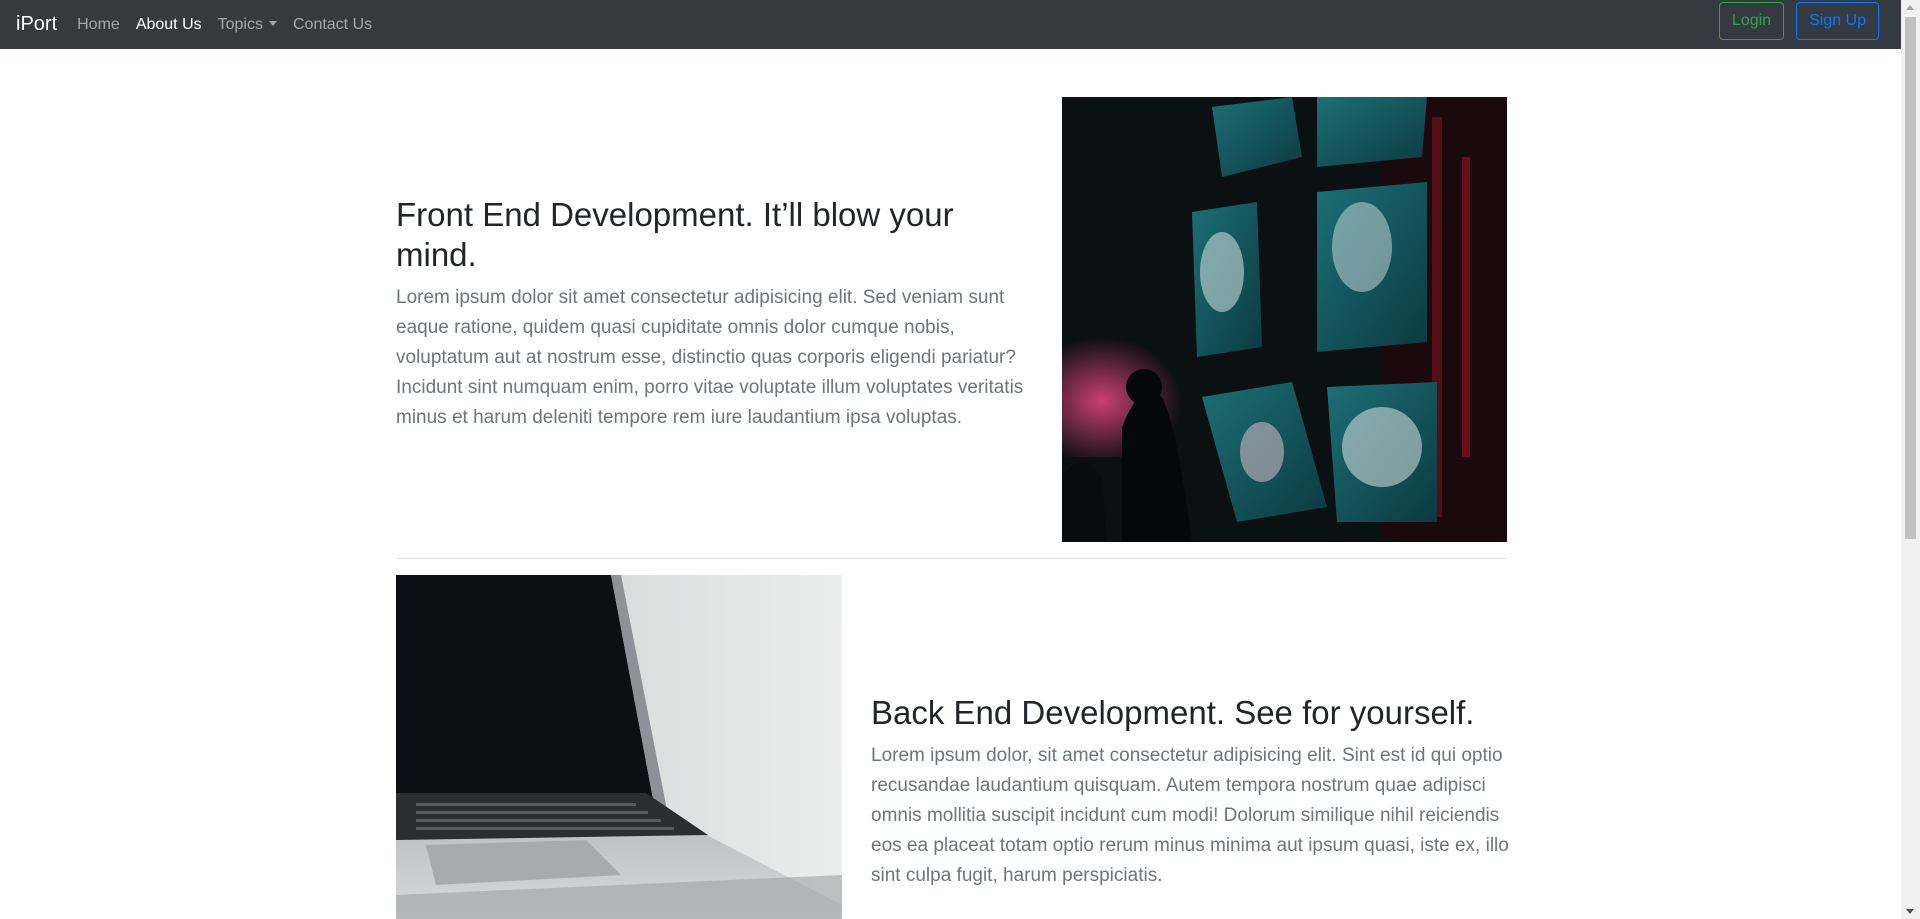 The image size is (1920, 919). I want to click on front-end-image, so click(1284, 319).